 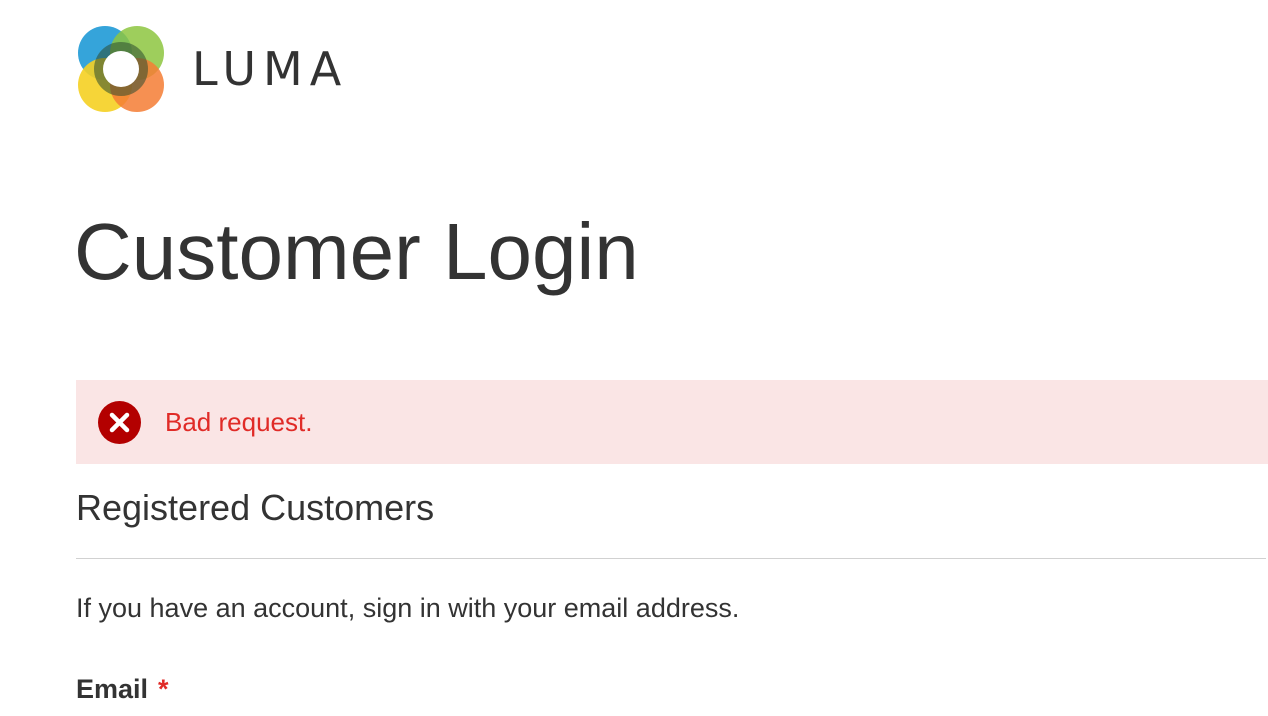 I want to click on error-message: Bad request., so click(x=672, y=422).